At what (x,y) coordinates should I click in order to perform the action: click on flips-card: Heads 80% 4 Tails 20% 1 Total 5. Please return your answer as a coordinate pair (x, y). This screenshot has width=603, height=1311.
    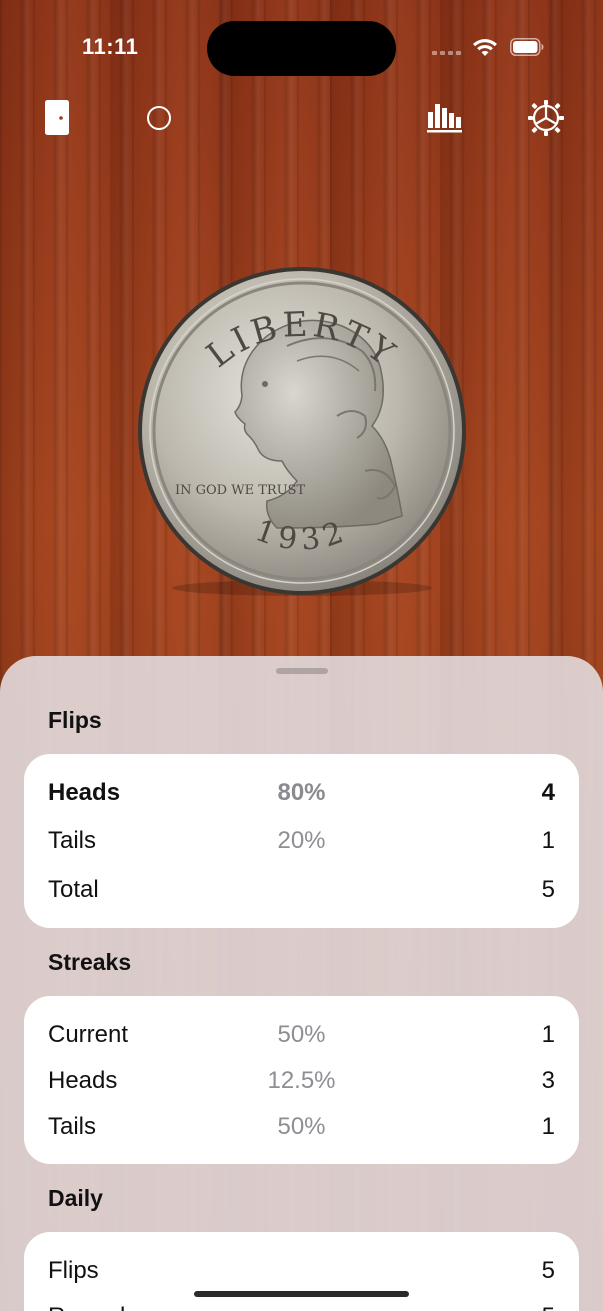
    Looking at the image, I should click on (301, 841).